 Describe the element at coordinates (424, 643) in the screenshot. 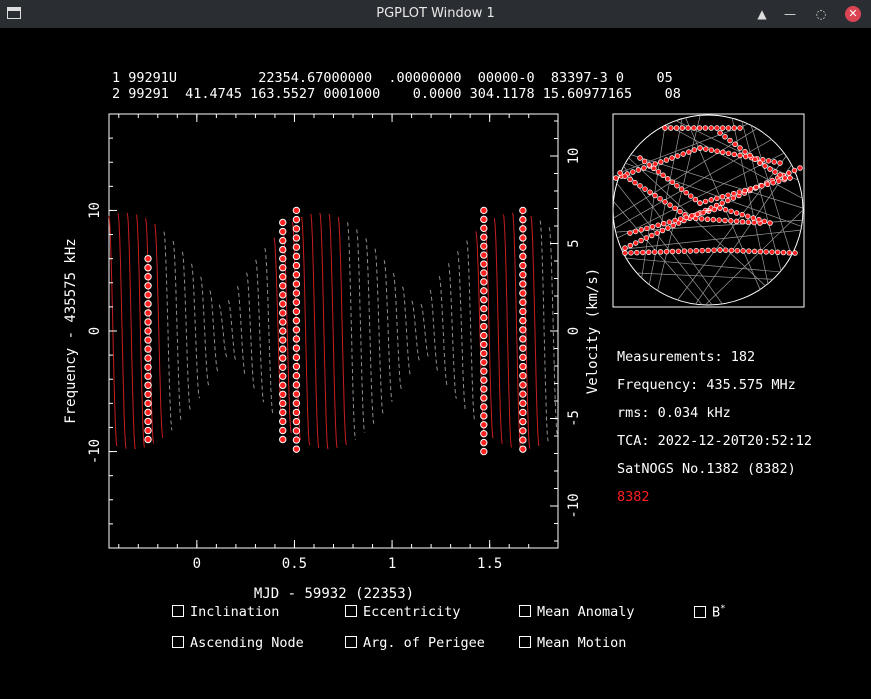

I see `checkbox-label: Arg. of Perigee` at that location.